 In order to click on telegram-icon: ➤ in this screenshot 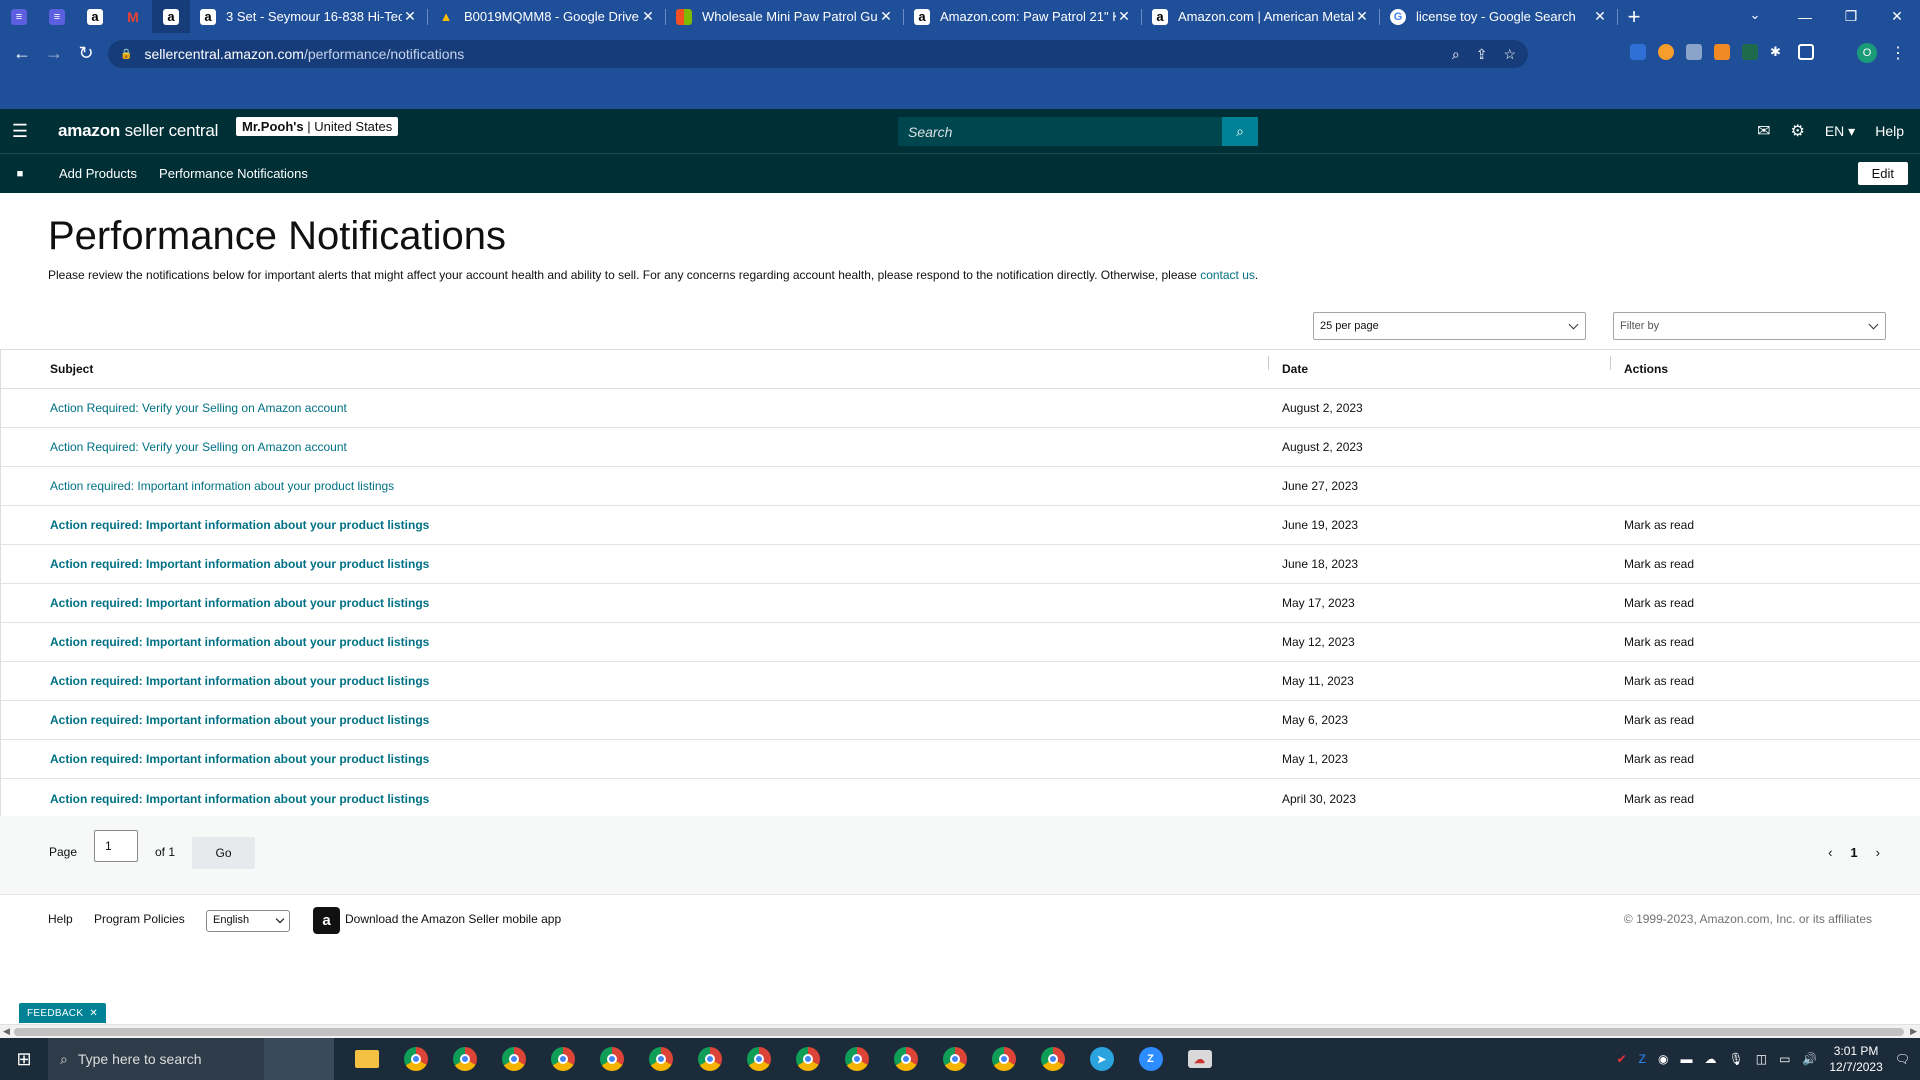, I will do `click(1101, 1059)`.